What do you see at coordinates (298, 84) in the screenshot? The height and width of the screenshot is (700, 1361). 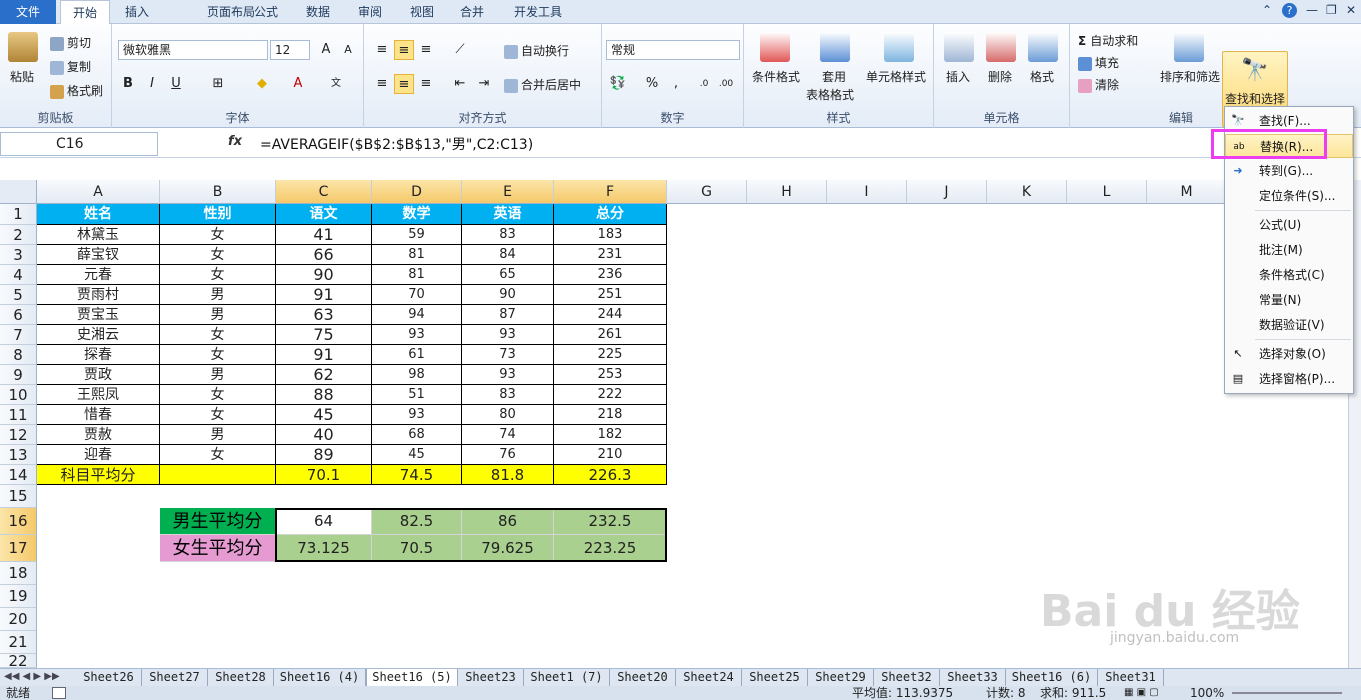 I see `font-color-icon: A` at bounding box center [298, 84].